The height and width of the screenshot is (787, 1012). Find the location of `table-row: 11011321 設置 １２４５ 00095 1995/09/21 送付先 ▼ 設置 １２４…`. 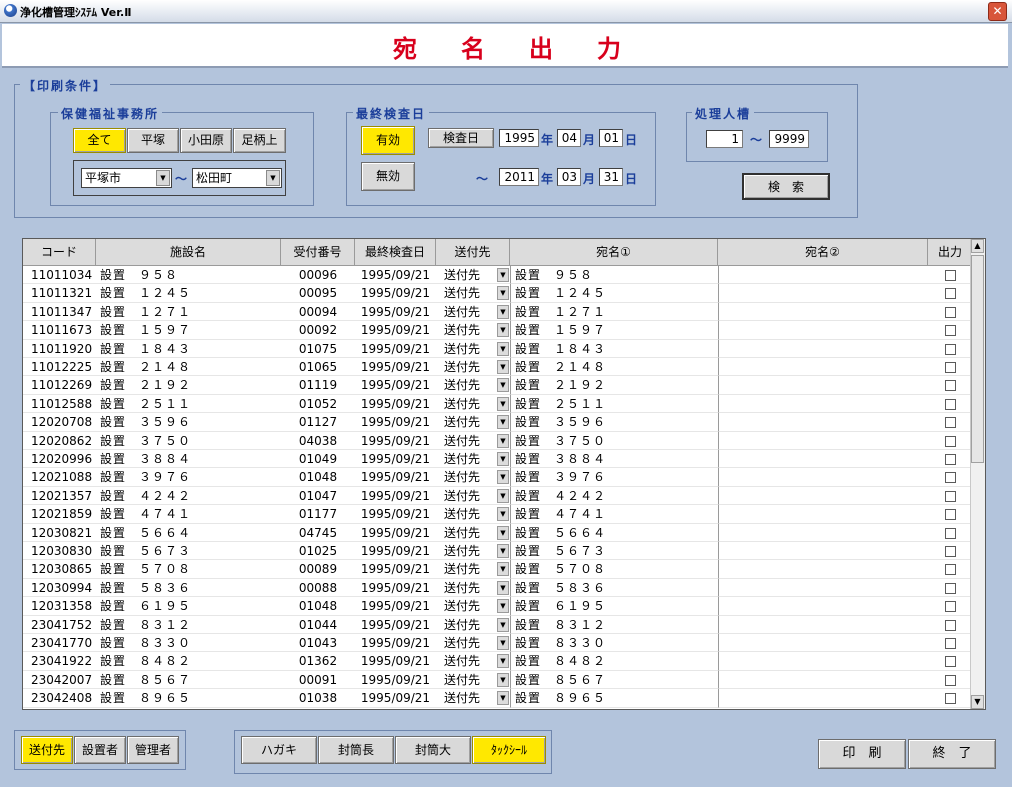

table-row: 11011321 設置 １２４５ 00095 1995/09/21 送付先 ▼ 設置 １２４… is located at coordinates (498, 293).